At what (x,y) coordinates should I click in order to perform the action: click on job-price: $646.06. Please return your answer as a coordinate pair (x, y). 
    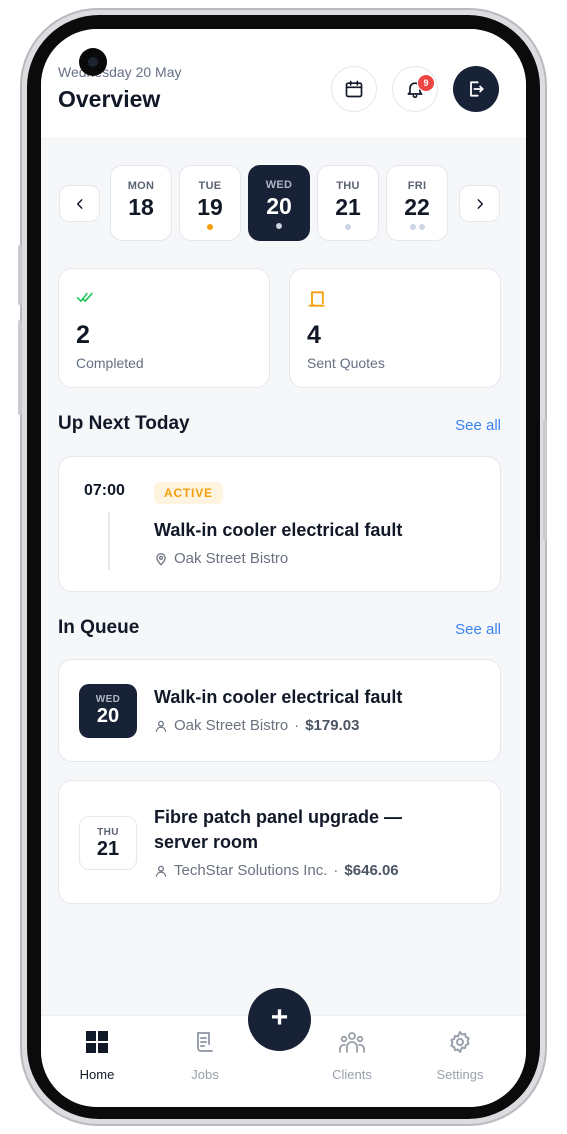
    Looking at the image, I should click on (371, 870).